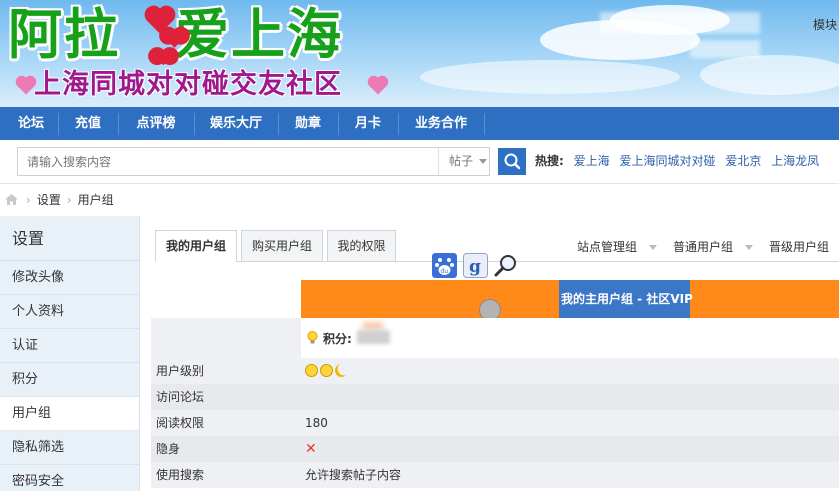 Image resolution: width=839 pixels, height=491 pixels. I want to click on row-label: 阅读权限, so click(180, 423).